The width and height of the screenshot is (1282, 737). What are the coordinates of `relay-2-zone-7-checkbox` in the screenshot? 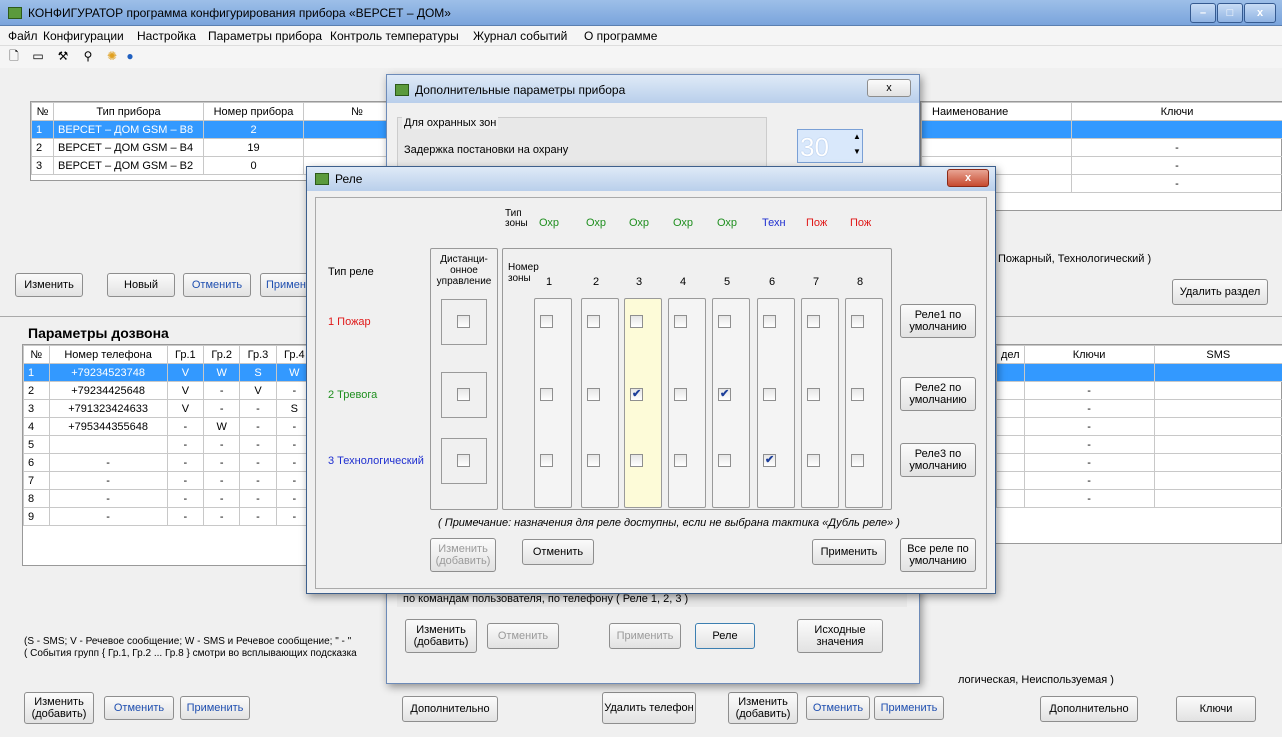 It's located at (813, 394).